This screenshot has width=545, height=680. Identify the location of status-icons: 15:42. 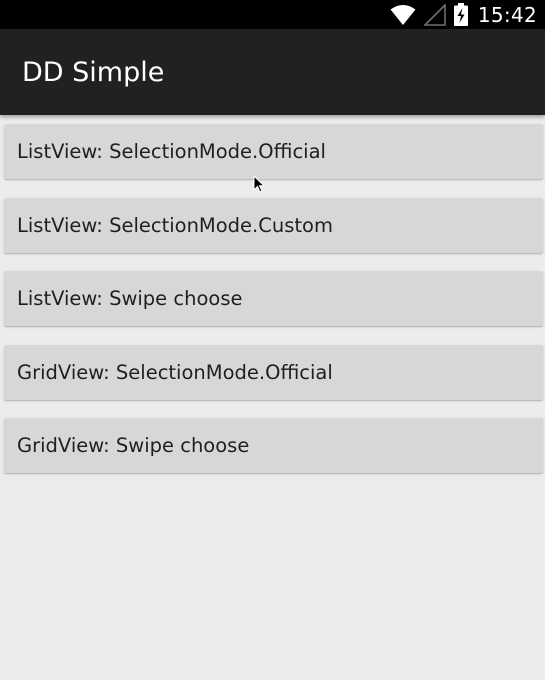
(463, 14).